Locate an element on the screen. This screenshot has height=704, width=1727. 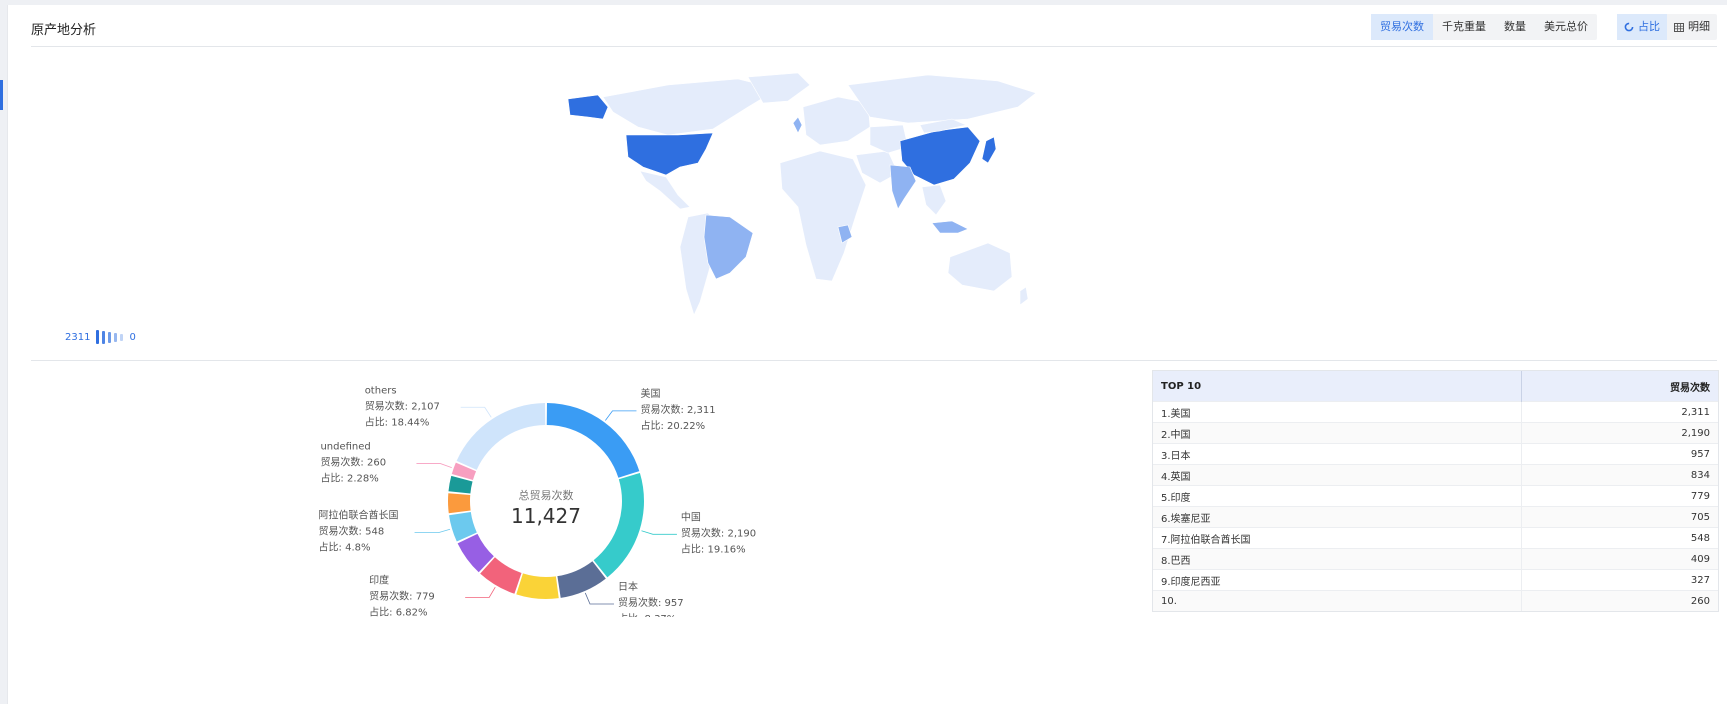
map-region-alaska is located at coordinates (588, 107).